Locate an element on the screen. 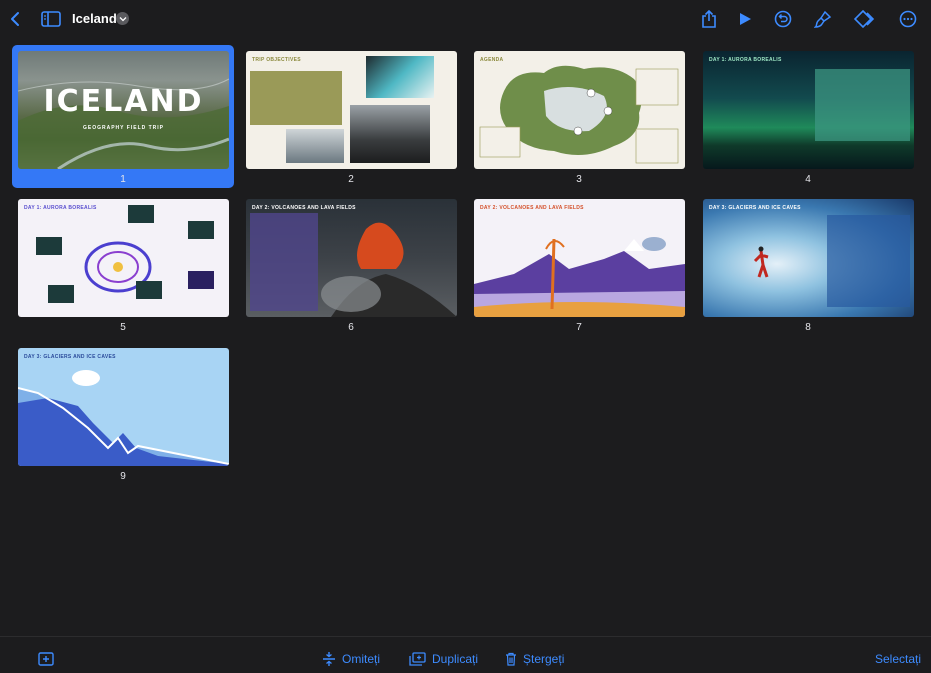  skip-slide-button: Omiteți is located at coordinates (351, 659).